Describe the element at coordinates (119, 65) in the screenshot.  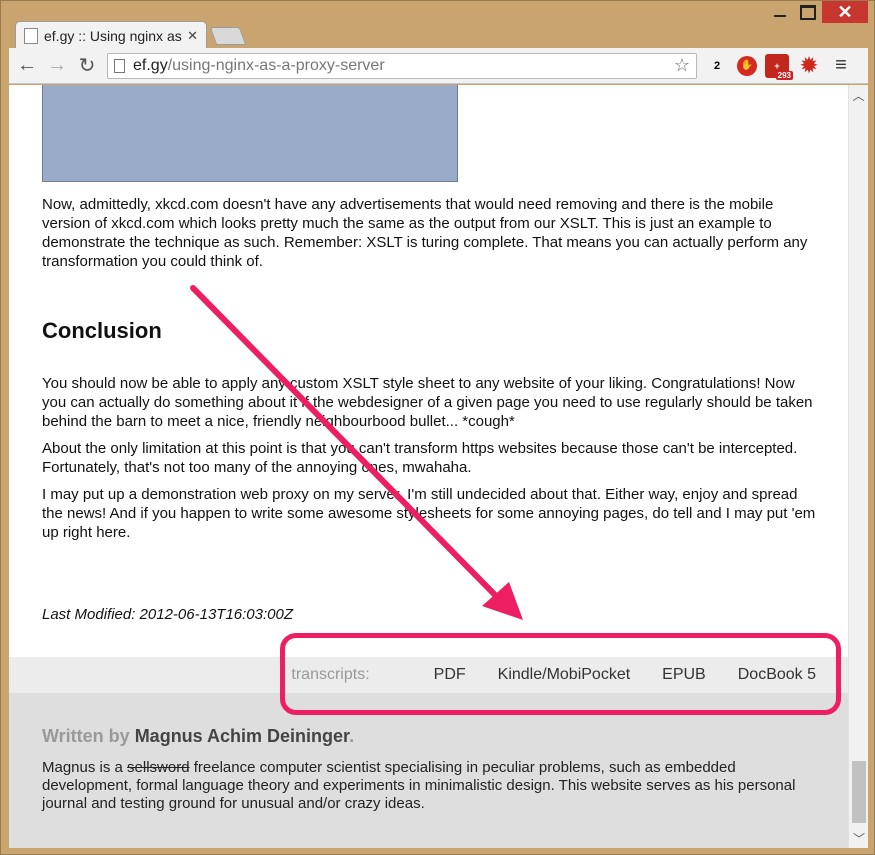
I see `page-icon` at that location.